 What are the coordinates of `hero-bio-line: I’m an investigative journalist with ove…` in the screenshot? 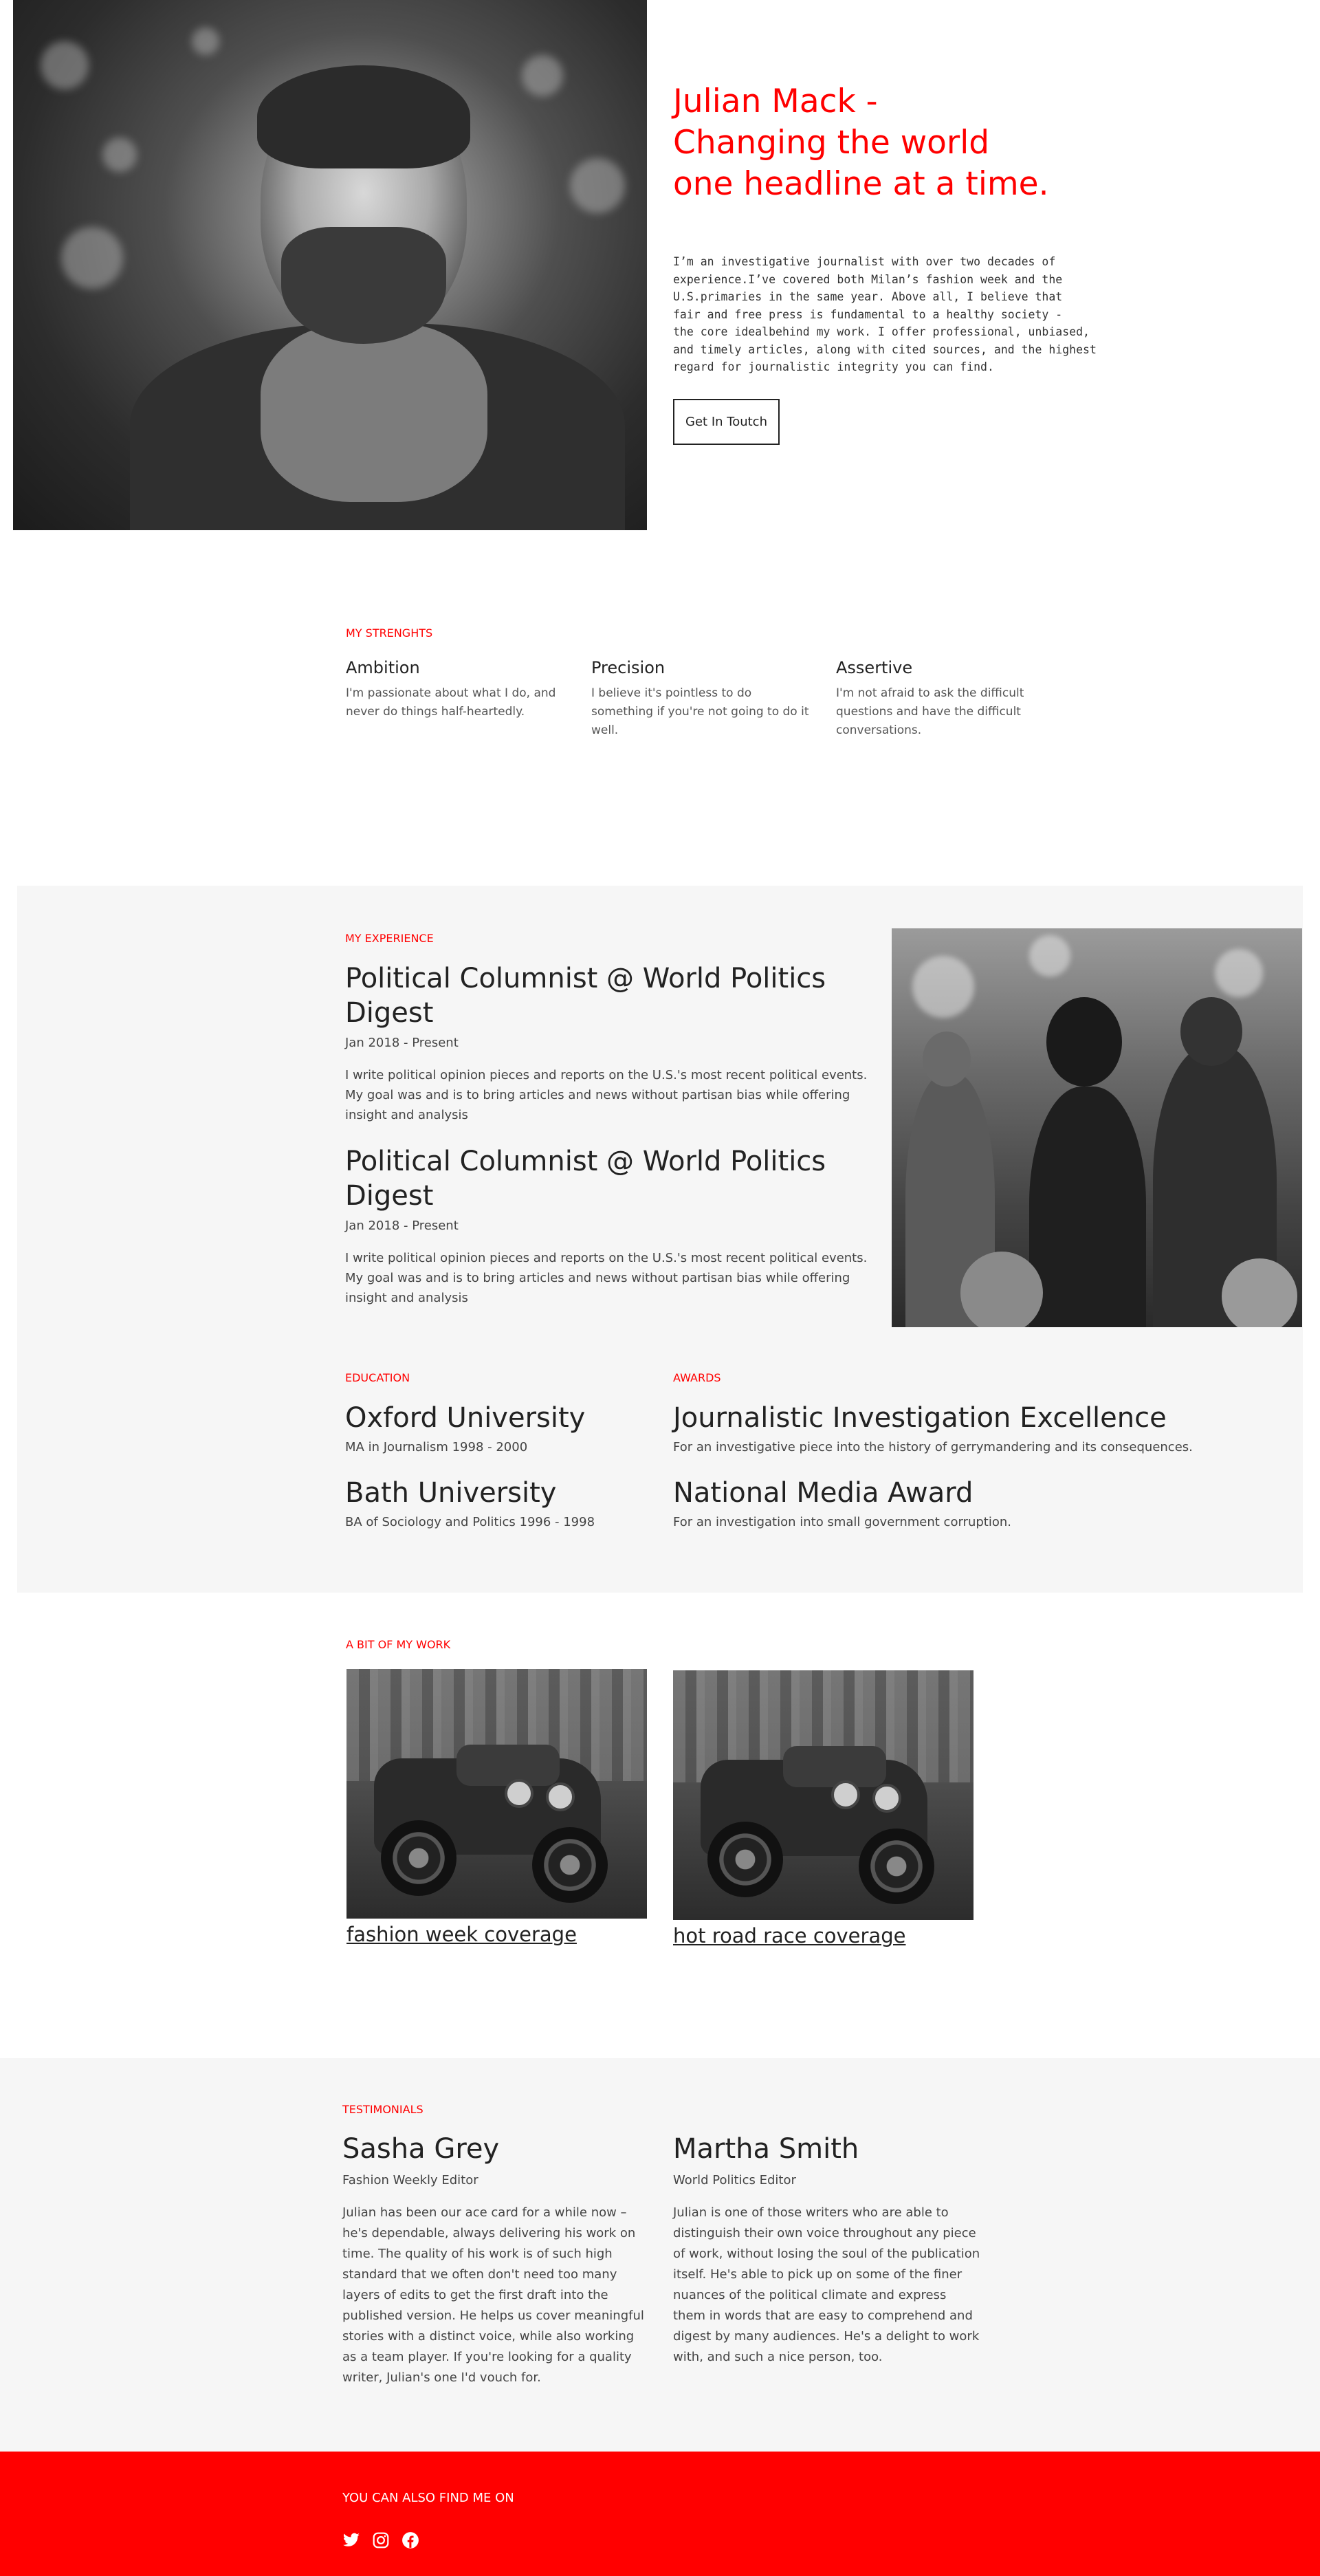 It's located at (864, 261).